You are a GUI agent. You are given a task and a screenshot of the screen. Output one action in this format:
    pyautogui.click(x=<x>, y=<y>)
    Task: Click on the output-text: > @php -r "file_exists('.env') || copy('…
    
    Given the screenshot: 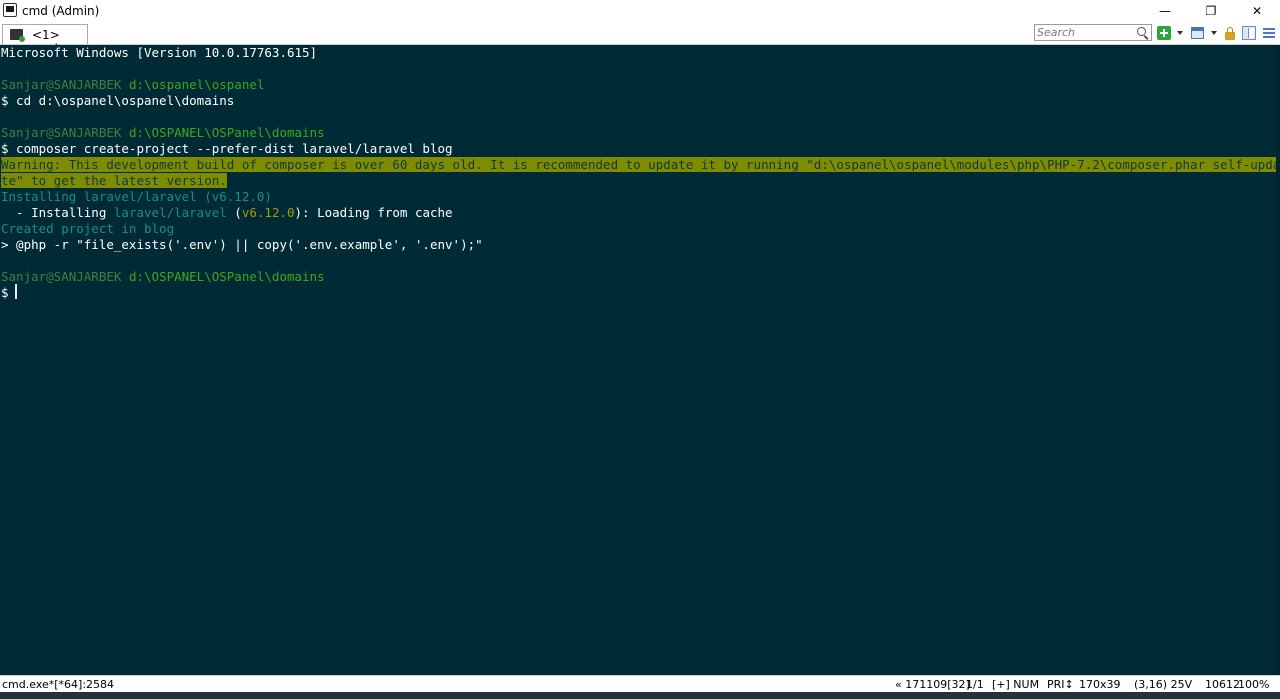 What is the action you would take?
    pyautogui.click(x=242, y=244)
    